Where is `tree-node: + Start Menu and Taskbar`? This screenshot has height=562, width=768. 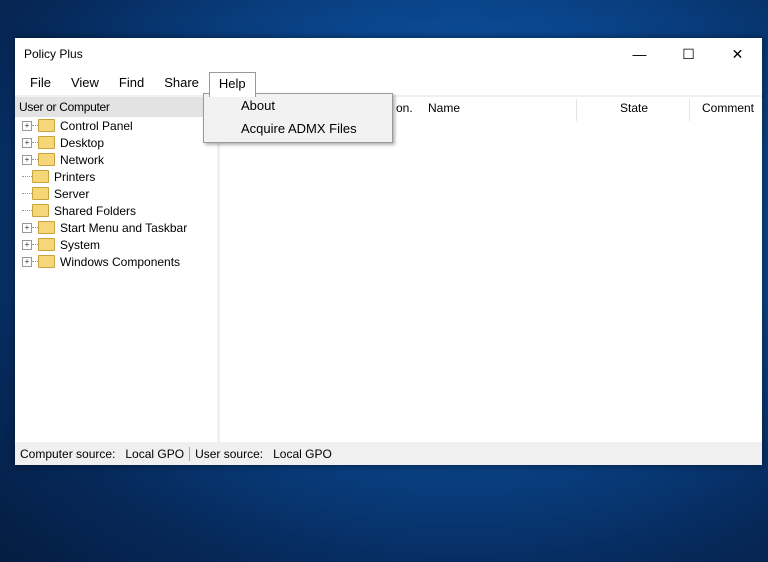
tree-node: + Start Menu and Taskbar is located at coordinates (116, 227).